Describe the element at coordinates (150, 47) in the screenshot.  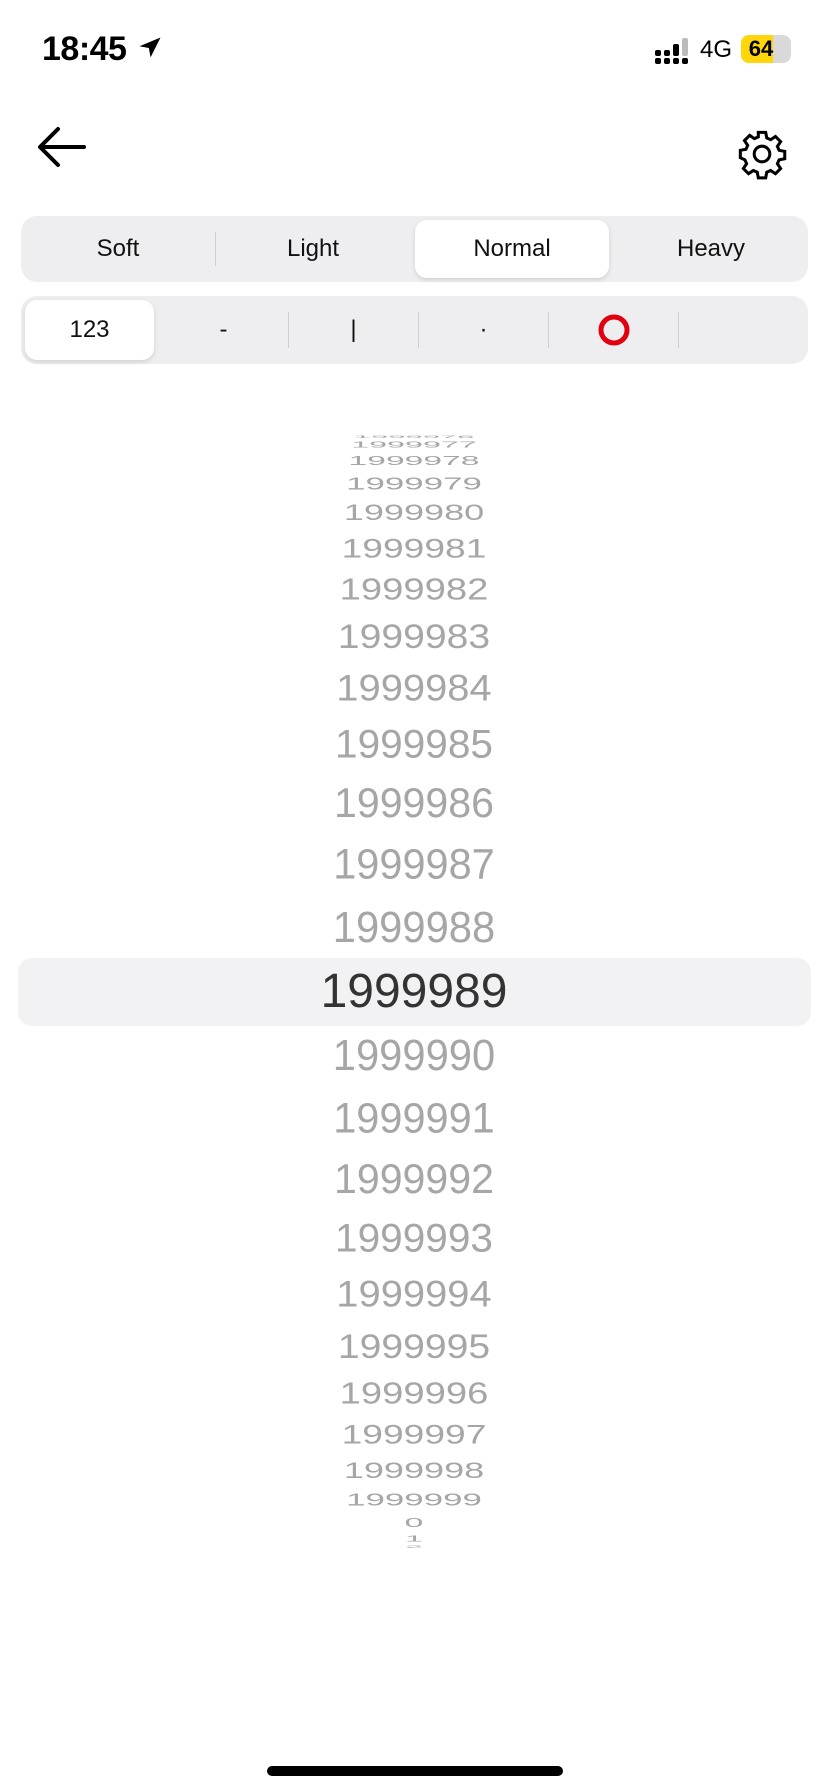
I see `location-arrow-icon` at that location.